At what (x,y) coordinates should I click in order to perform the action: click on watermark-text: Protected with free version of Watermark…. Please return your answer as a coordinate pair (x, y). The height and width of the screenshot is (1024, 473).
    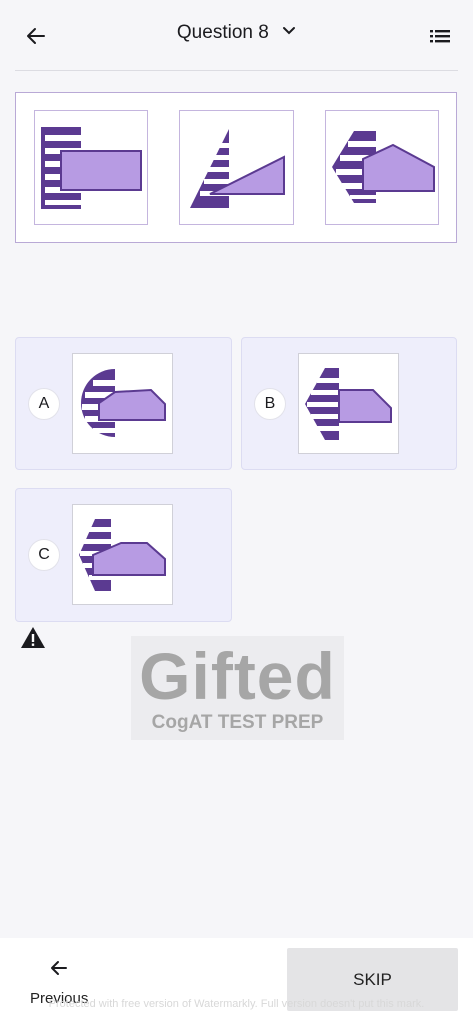
    Looking at the image, I should click on (236, 1004).